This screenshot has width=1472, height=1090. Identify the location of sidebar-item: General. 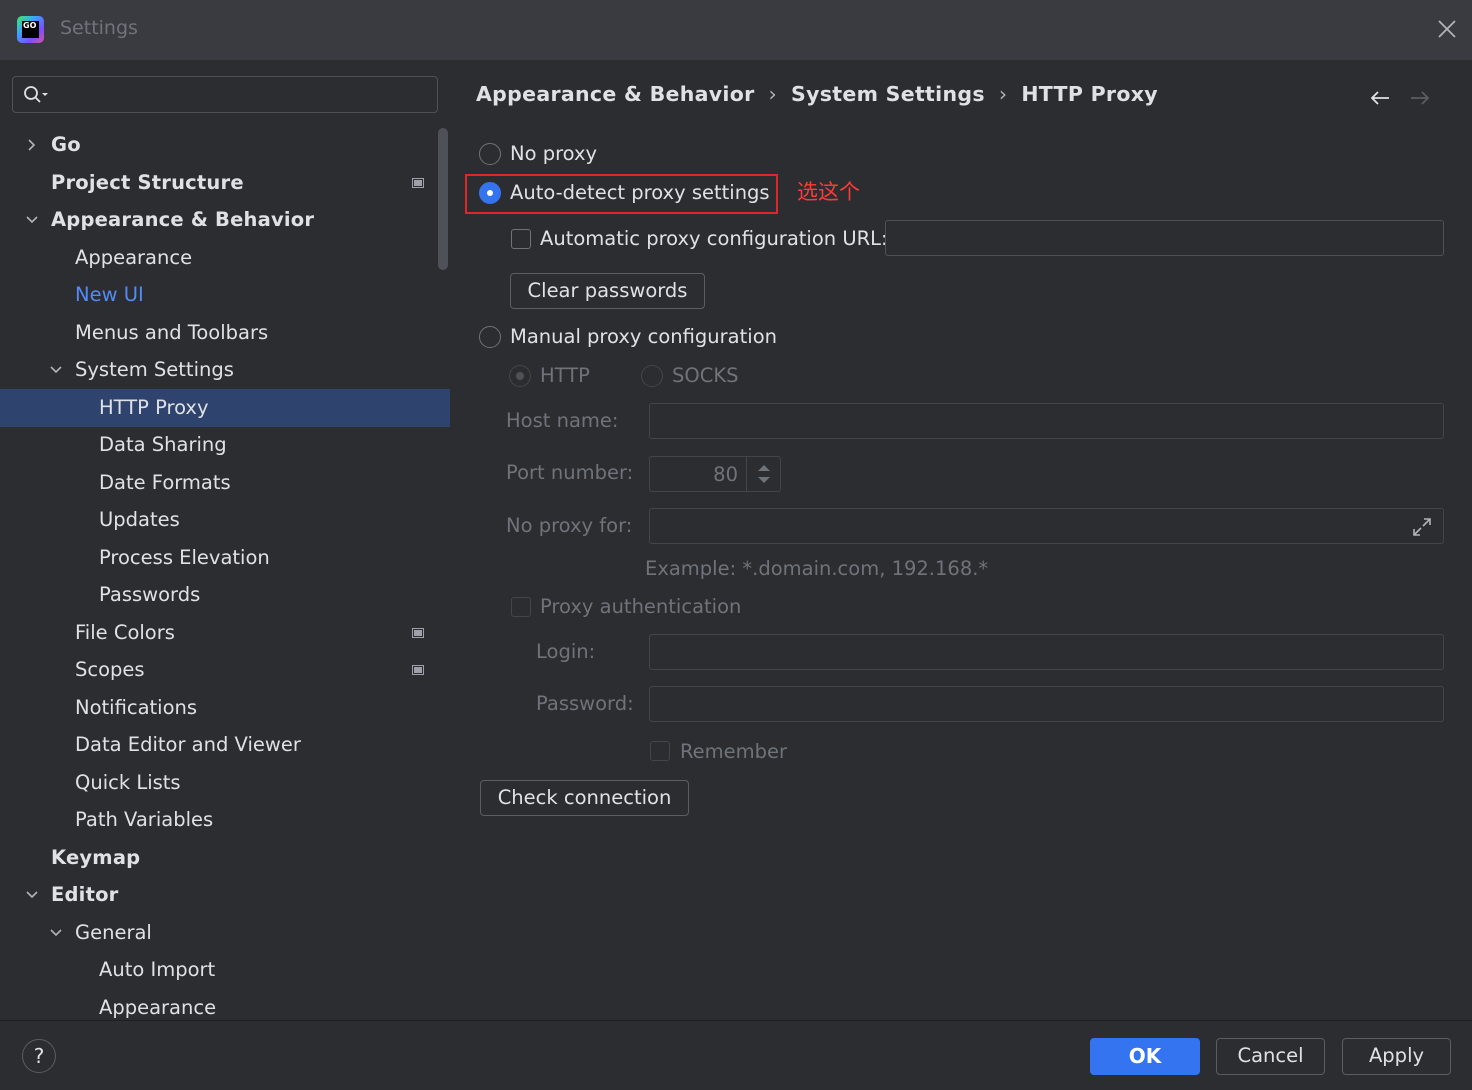
(225, 933).